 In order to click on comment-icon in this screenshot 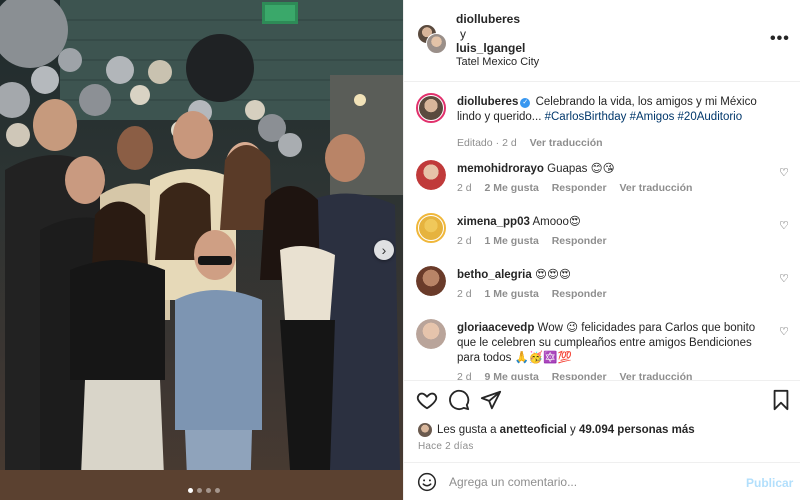, I will do `click(459, 400)`.